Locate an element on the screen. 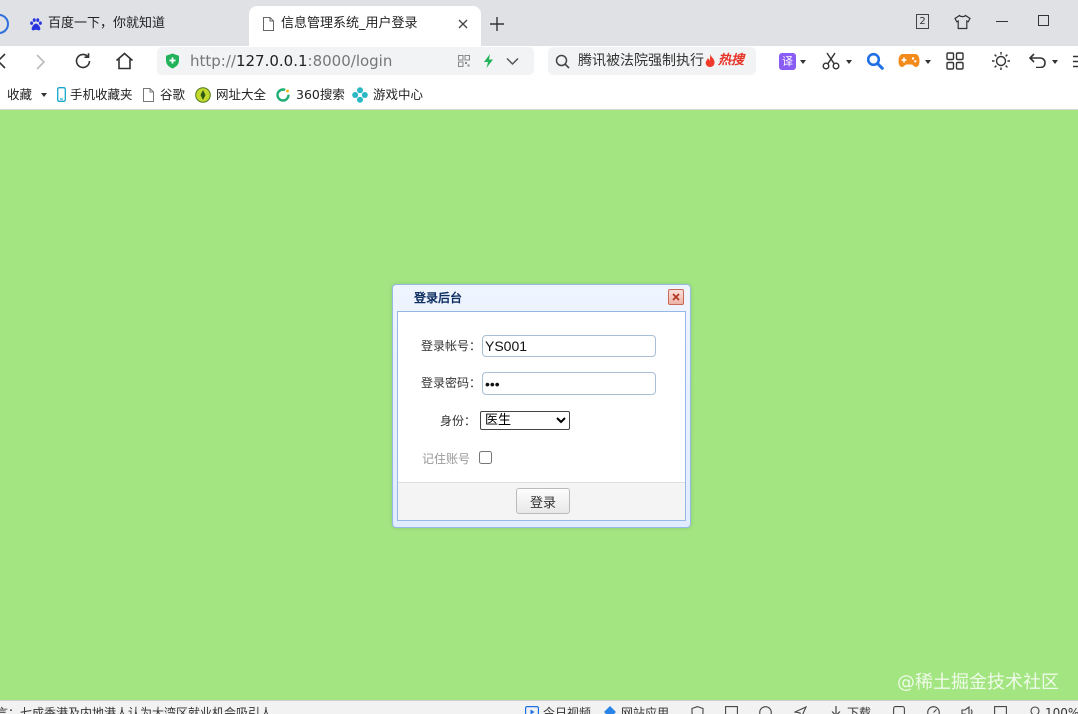  minimize-icon is located at coordinates (1002, 21).